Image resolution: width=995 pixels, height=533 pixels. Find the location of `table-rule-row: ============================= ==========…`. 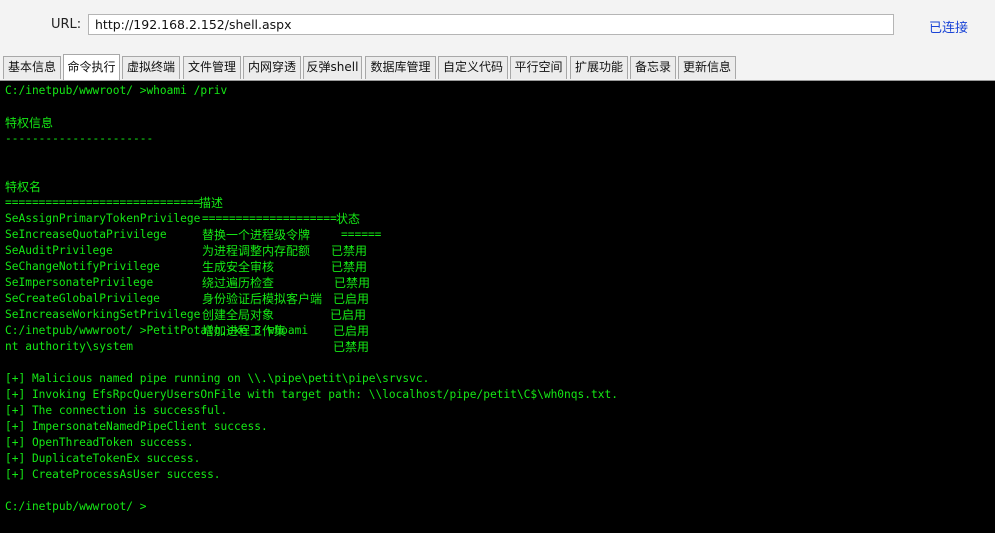

table-rule-row: ============================= ==========… is located at coordinates (500, 210).